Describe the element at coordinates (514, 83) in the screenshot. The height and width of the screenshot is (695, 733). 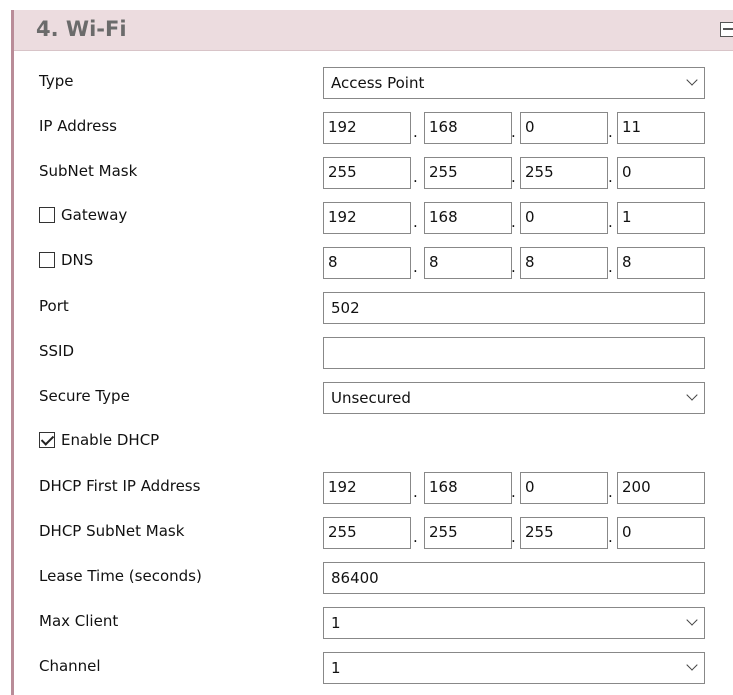
I see `type-select: Access Point` at that location.